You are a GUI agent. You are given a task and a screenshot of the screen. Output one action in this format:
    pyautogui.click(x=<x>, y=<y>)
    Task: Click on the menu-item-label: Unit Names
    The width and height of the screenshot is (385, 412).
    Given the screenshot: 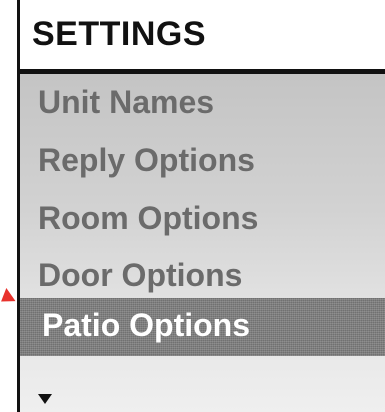 What is the action you would take?
    pyautogui.click(x=126, y=102)
    